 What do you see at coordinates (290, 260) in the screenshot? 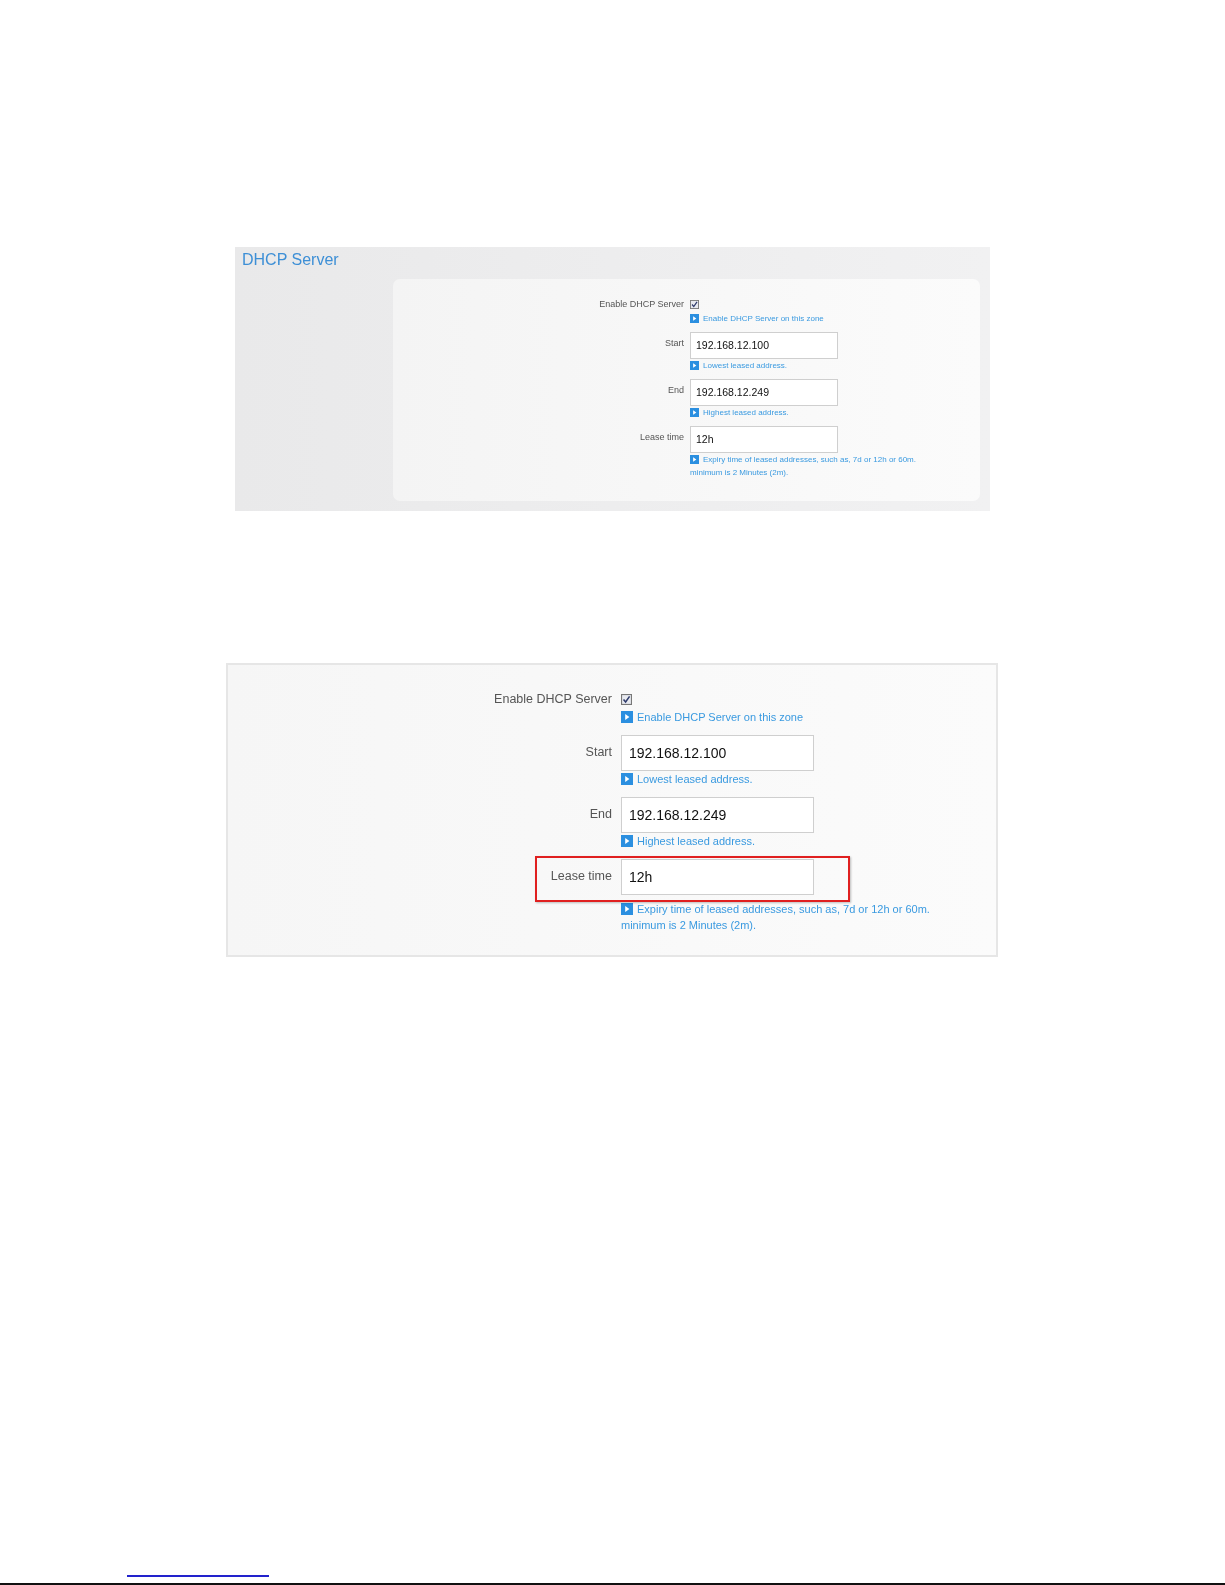
I see `section-title: DHCP Server` at bounding box center [290, 260].